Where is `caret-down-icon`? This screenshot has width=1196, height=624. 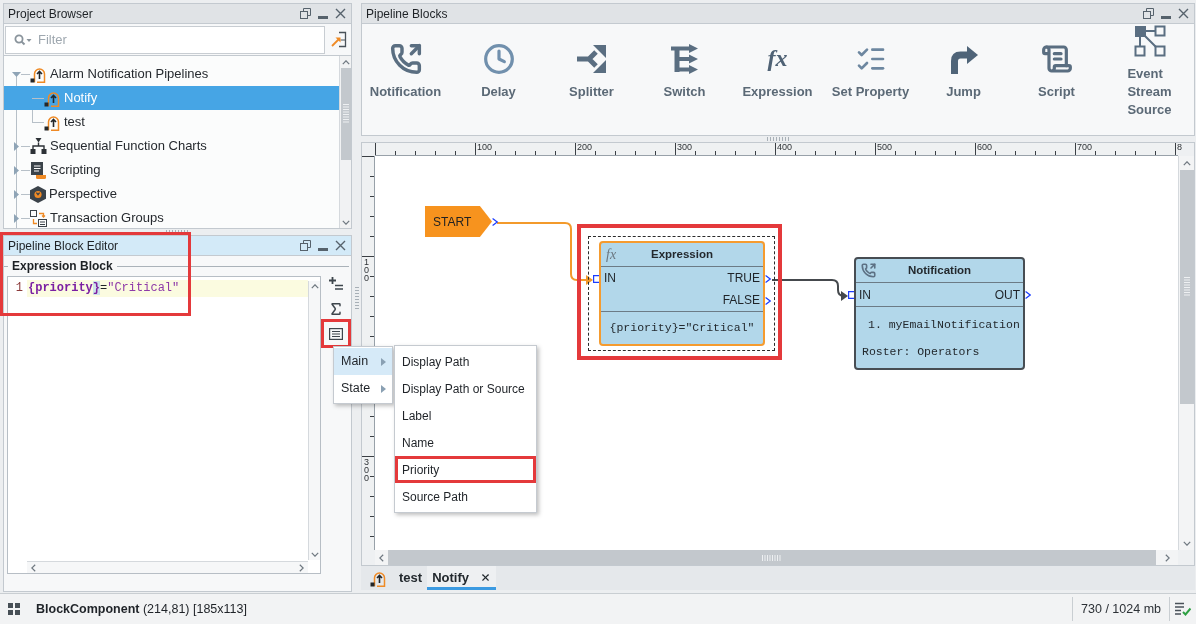
caret-down-icon is located at coordinates (16, 74).